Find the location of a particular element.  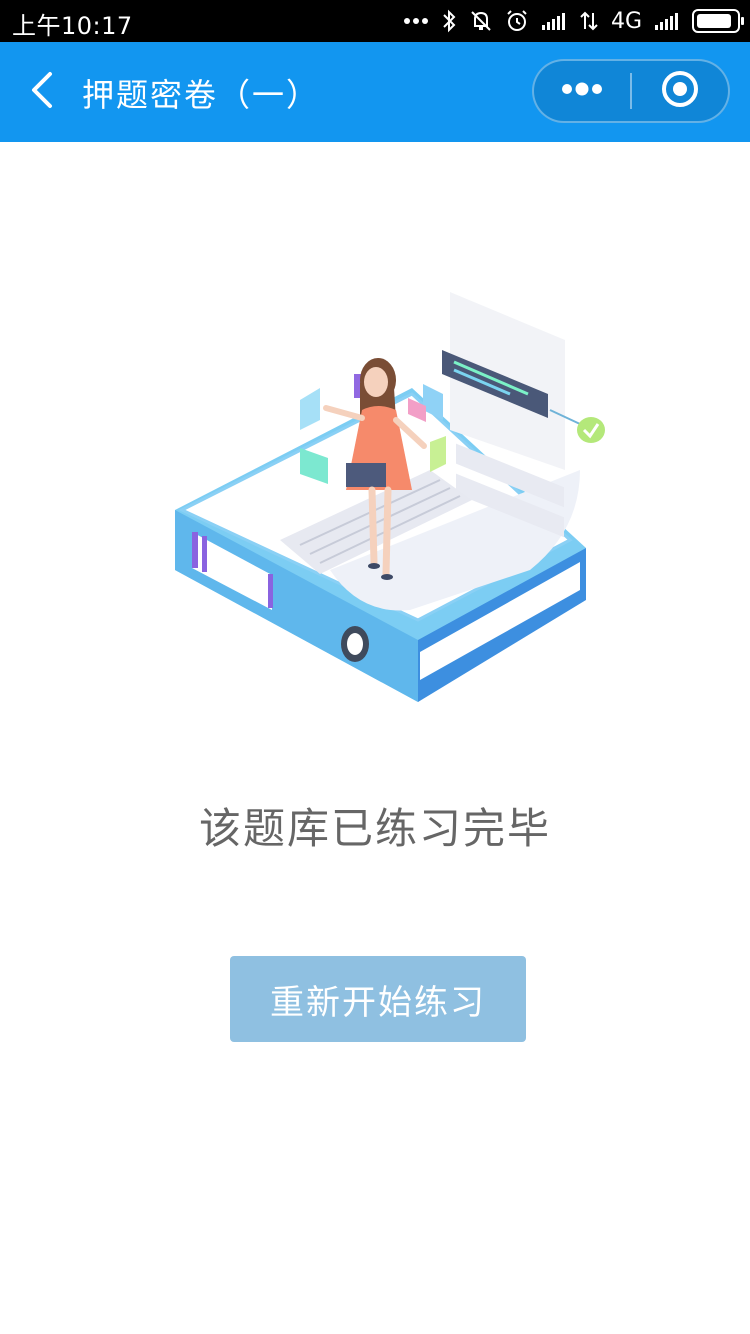

chevron-left-icon is located at coordinates (42, 92).